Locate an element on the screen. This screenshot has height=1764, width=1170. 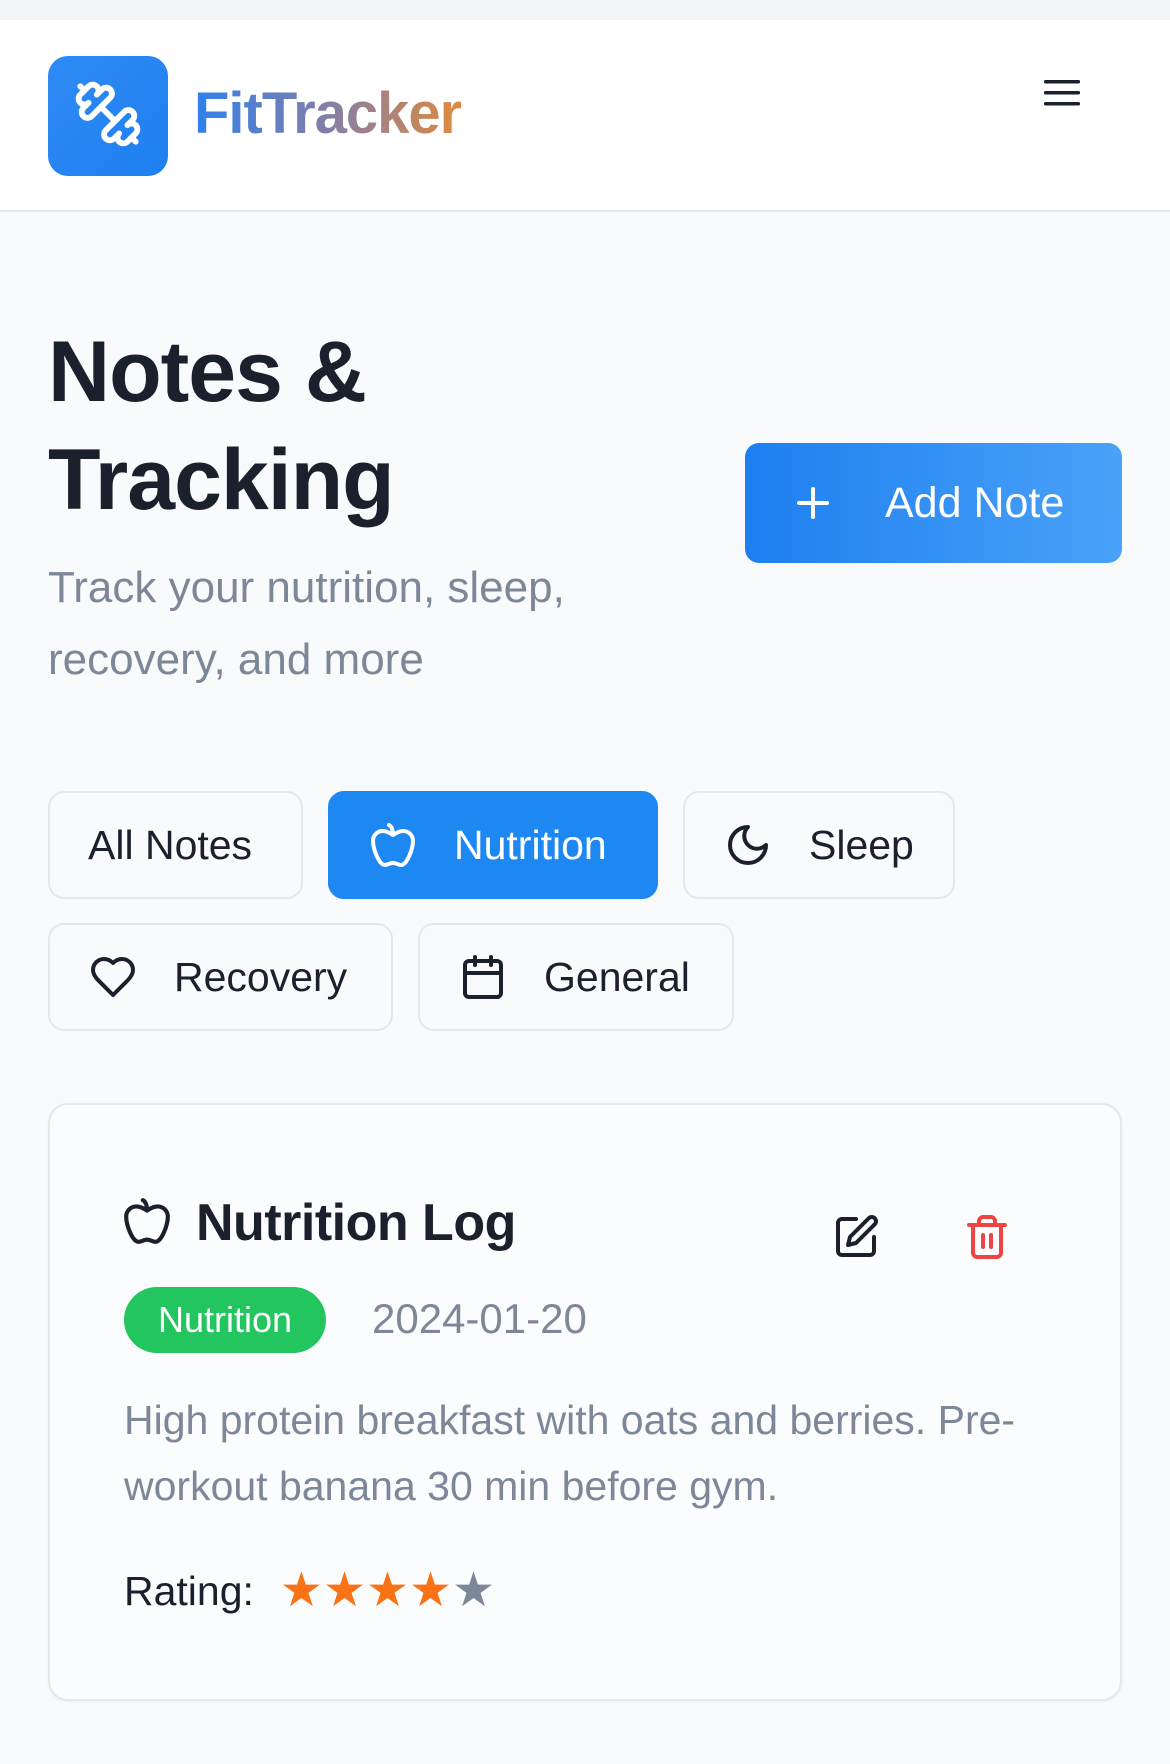
filter-nutrition: Nutrition is located at coordinates (493, 845).